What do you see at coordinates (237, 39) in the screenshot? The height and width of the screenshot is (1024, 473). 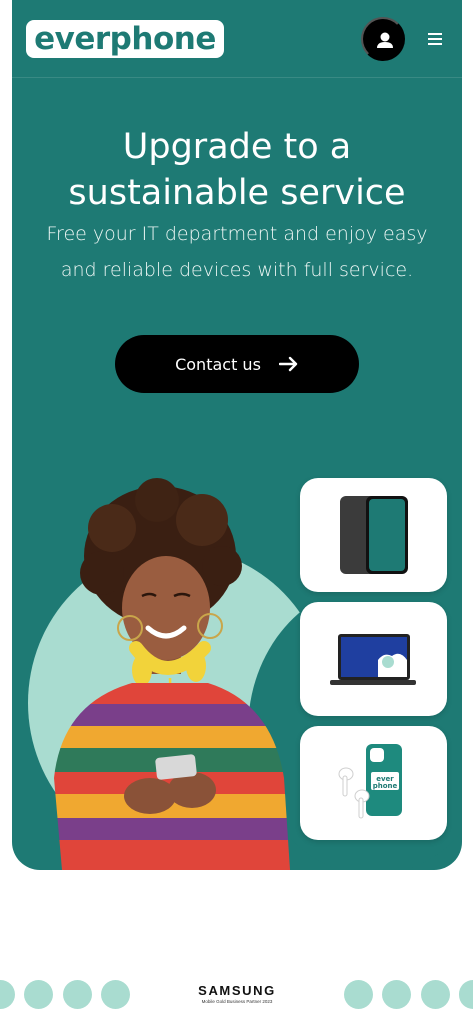 I see `top-navigation: everphone` at bounding box center [237, 39].